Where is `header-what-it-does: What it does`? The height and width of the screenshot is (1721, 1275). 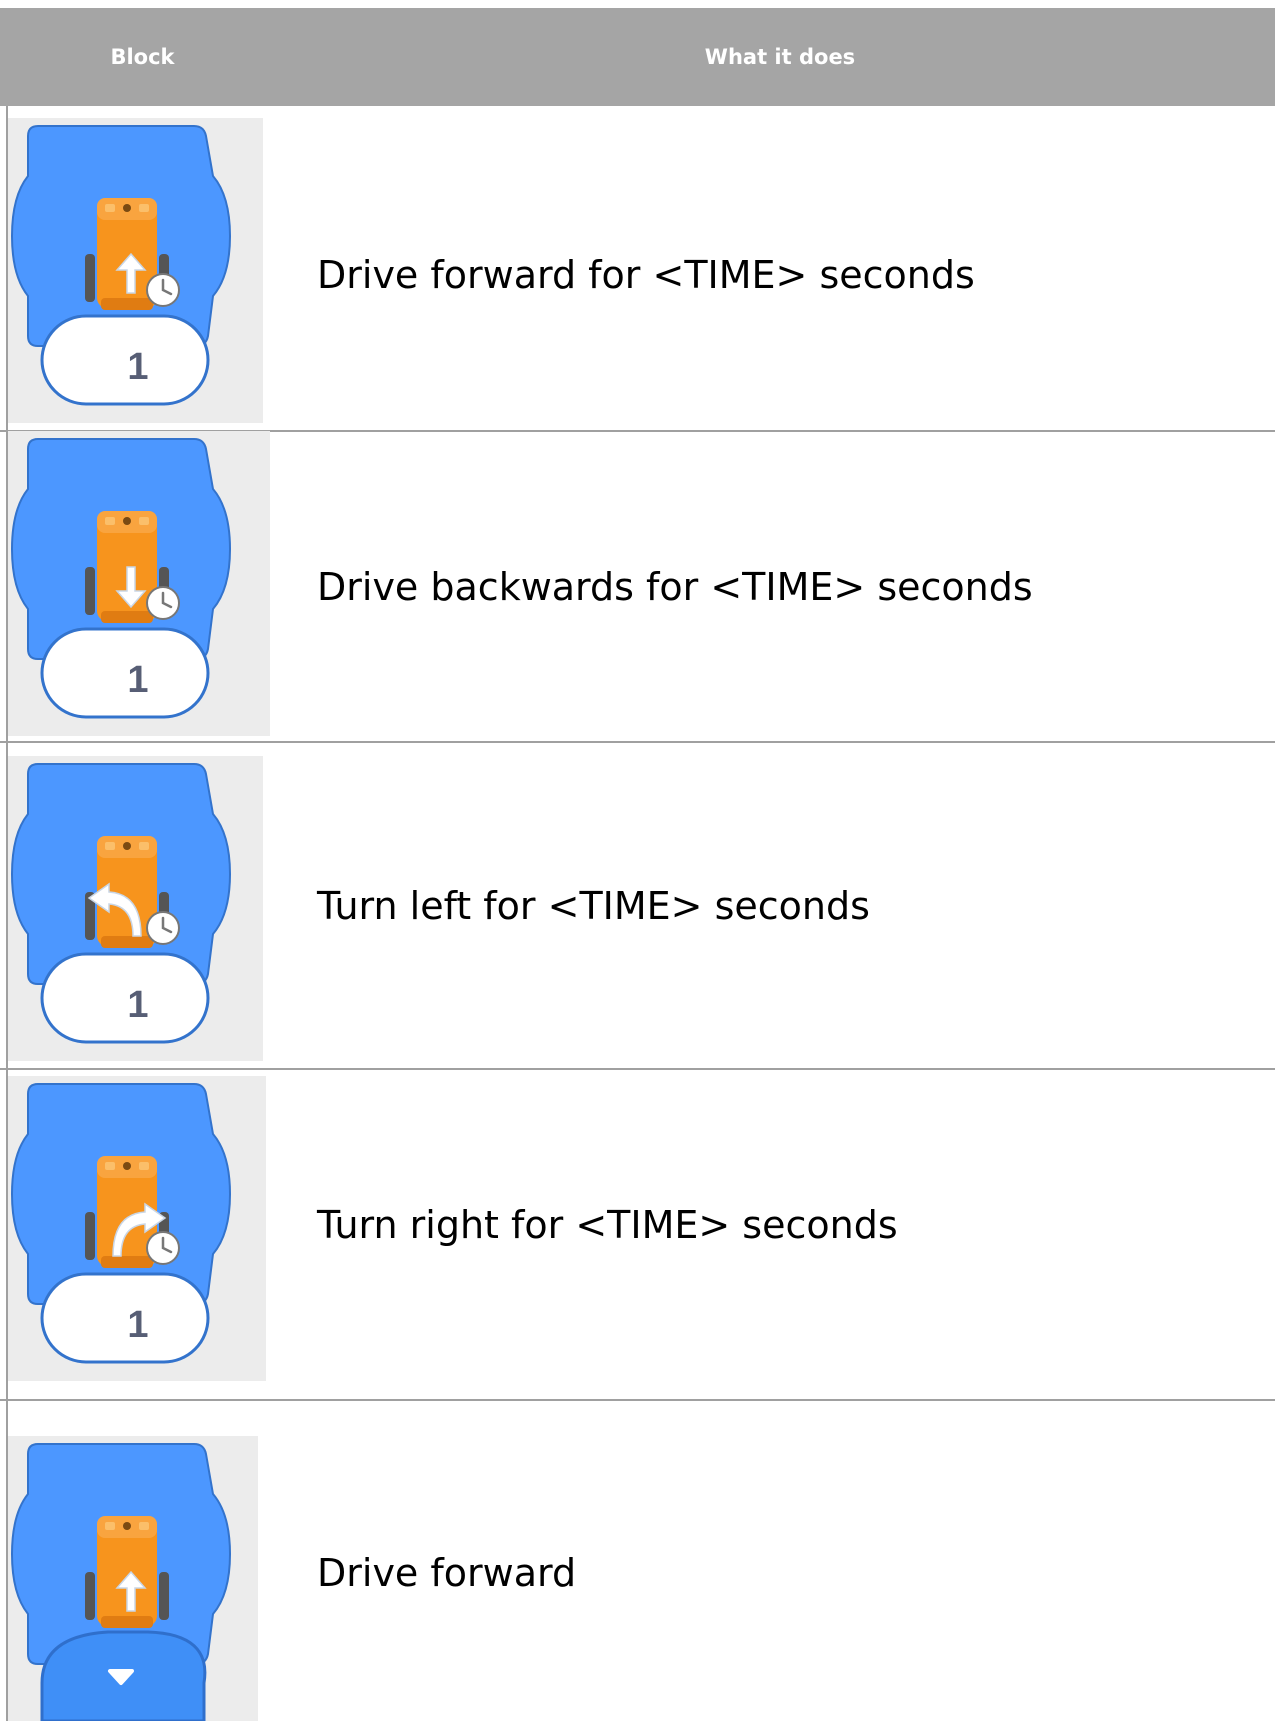
header-what-it-does: What it does is located at coordinates (780, 57).